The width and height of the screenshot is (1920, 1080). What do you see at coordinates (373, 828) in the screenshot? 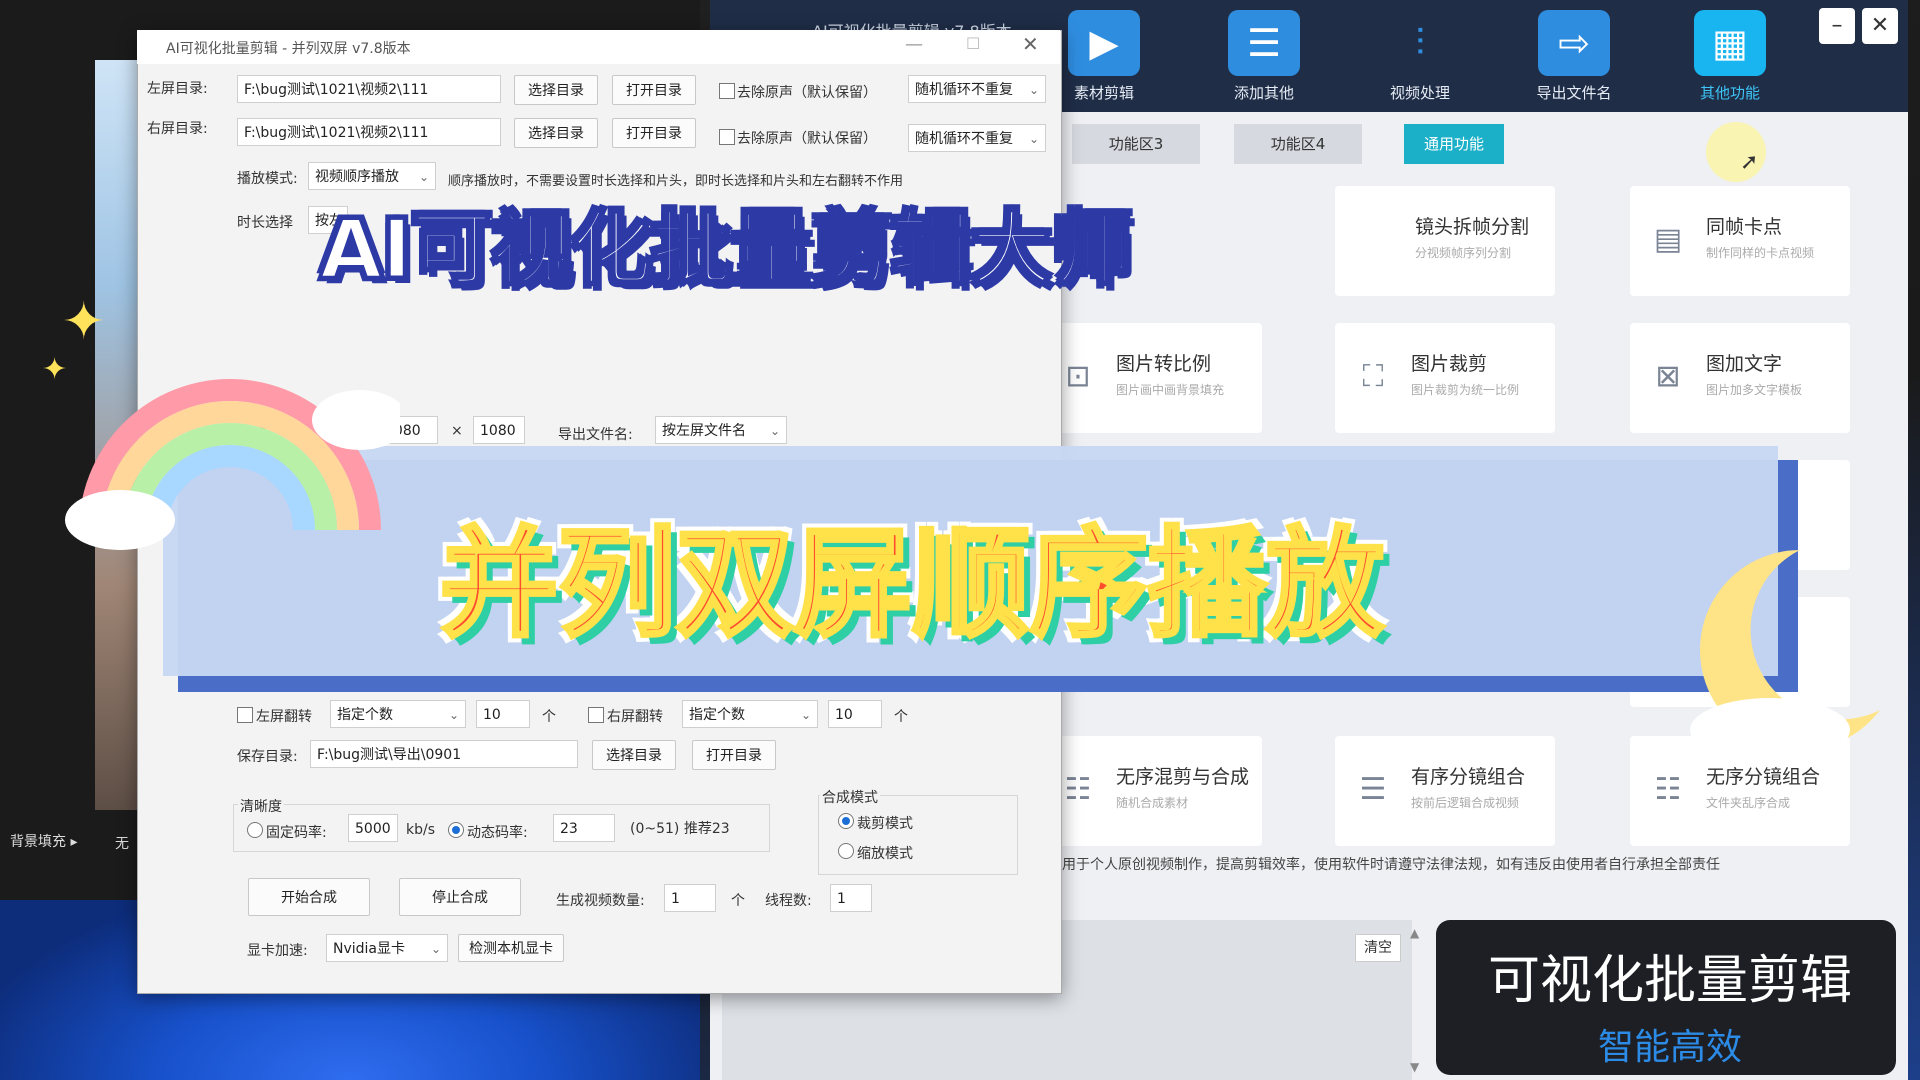
I see `fixed-bitrate-input: 5000` at bounding box center [373, 828].